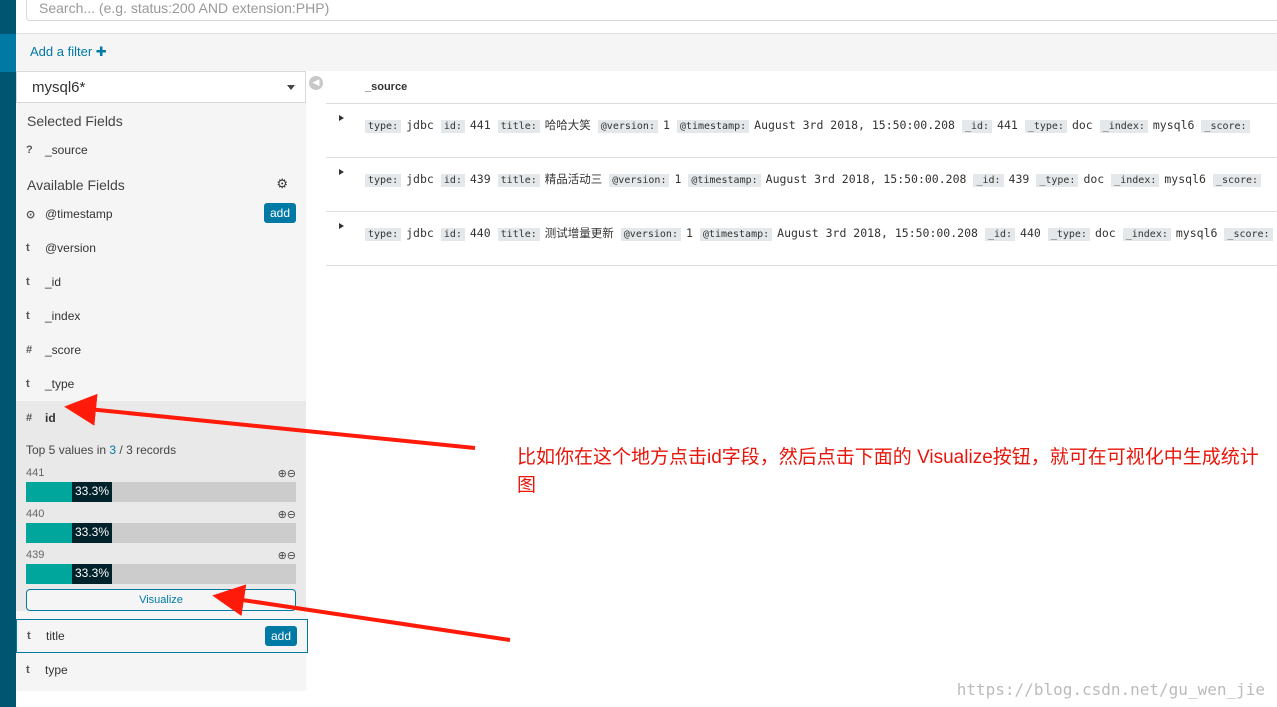 The width and height of the screenshot is (1277, 707). Describe the element at coordinates (66, 150) in the screenshot. I see `field-name: _source` at that location.